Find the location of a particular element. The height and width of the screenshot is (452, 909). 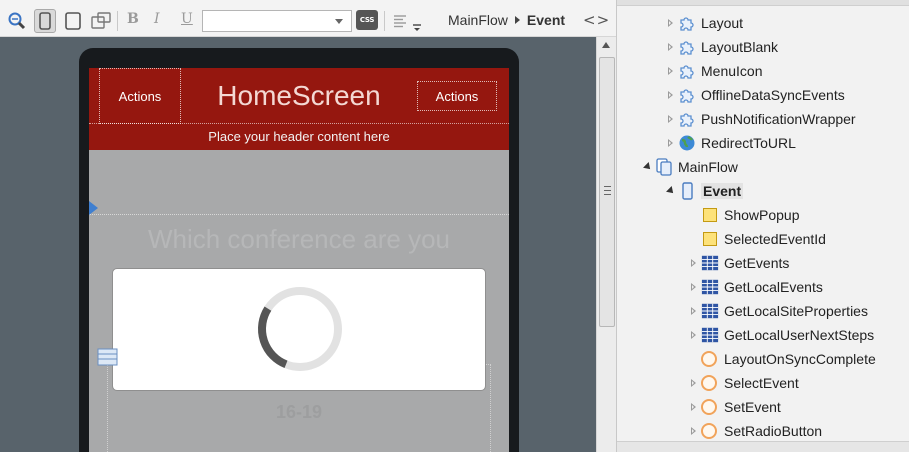

code-toggle-button: <> is located at coordinates (596, 20).